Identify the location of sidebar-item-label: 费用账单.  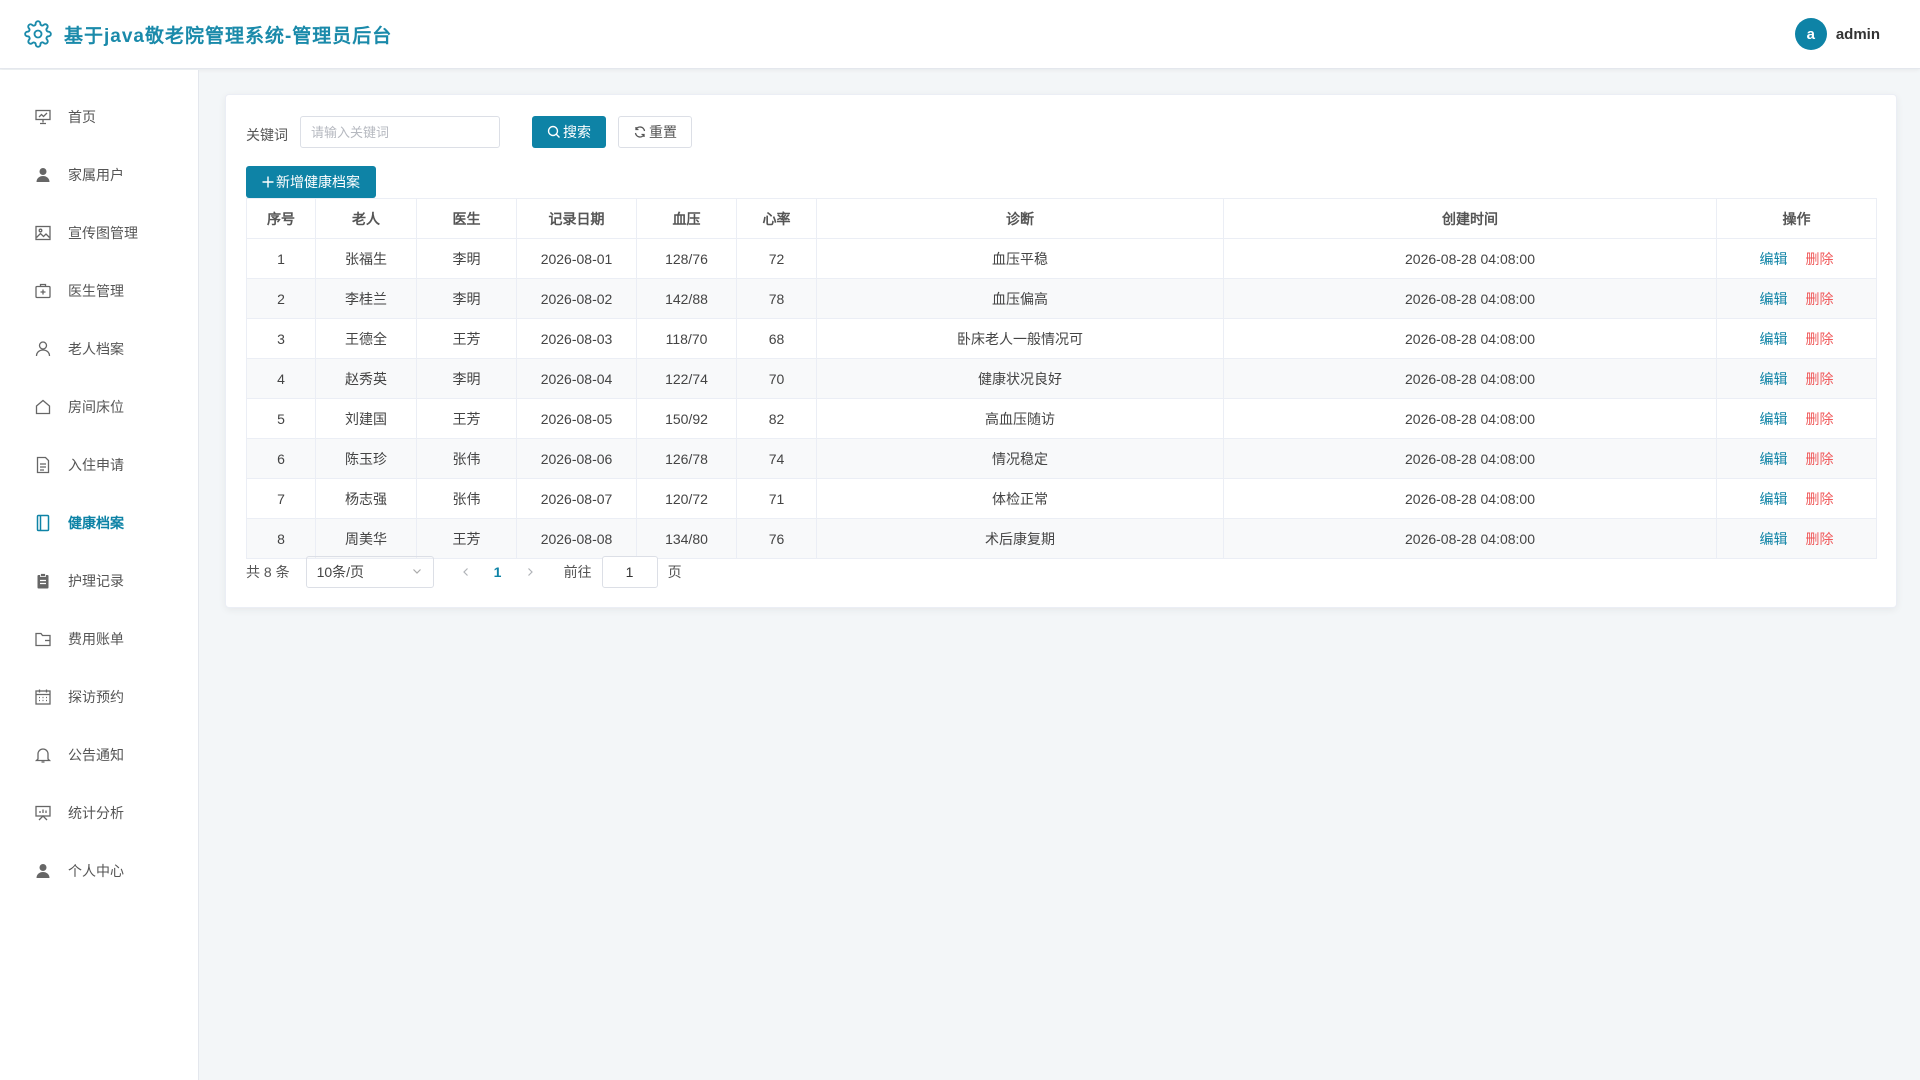
(96, 639).